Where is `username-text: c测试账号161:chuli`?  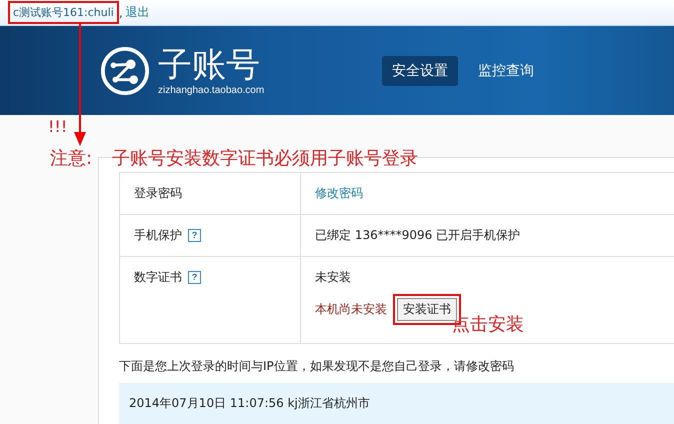 username-text: c测试账号161:chuli is located at coordinates (63, 12).